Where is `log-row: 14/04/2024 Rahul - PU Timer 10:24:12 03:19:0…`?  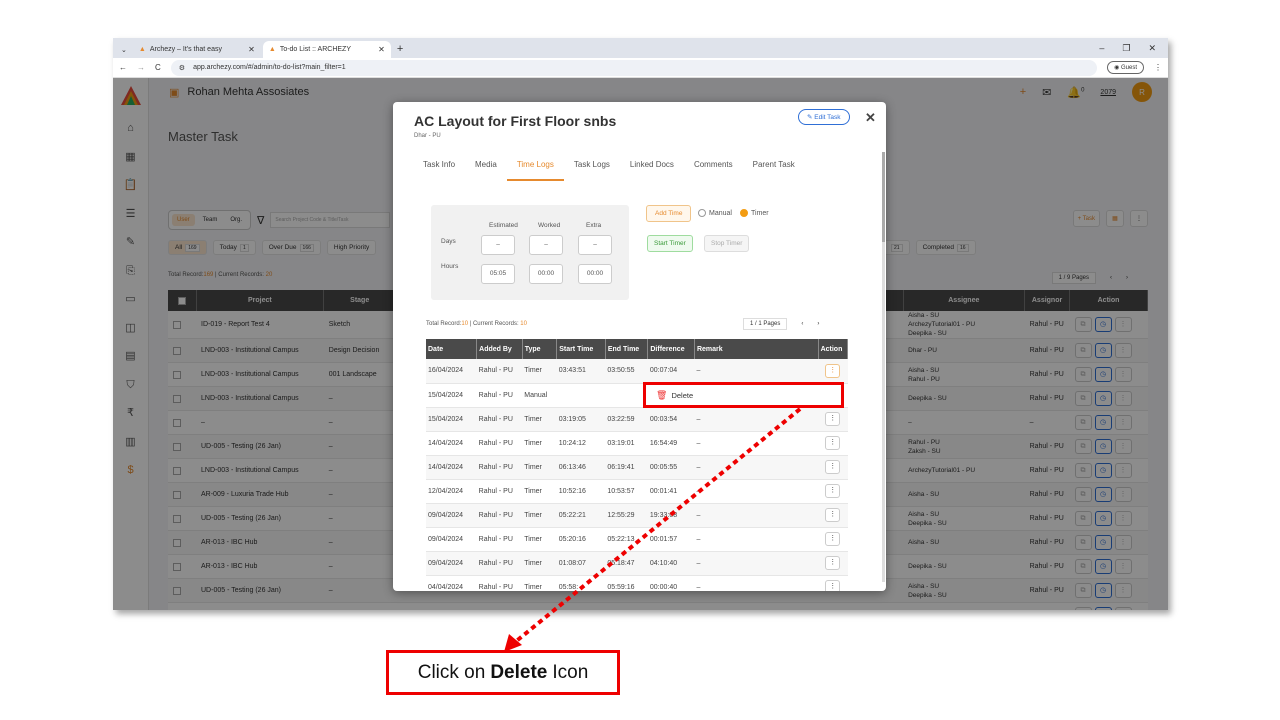 log-row: 14/04/2024 Rahul - PU Timer 10:24:12 03:19:0… is located at coordinates (637, 443).